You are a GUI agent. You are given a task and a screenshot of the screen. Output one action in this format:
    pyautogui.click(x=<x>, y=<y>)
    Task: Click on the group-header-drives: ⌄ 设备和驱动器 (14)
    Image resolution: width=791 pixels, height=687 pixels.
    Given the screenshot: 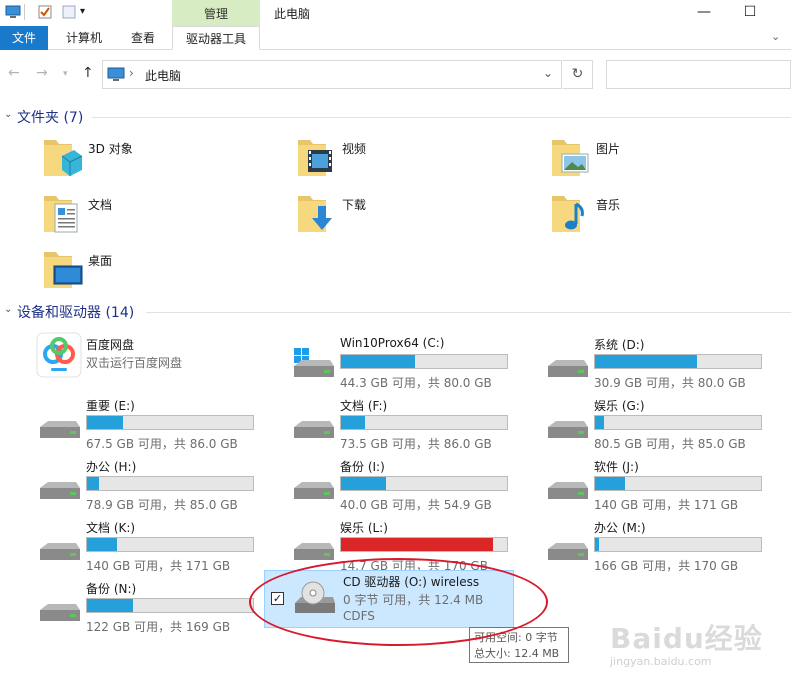 What is the action you would take?
    pyautogui.click(x=395, y=312)
    